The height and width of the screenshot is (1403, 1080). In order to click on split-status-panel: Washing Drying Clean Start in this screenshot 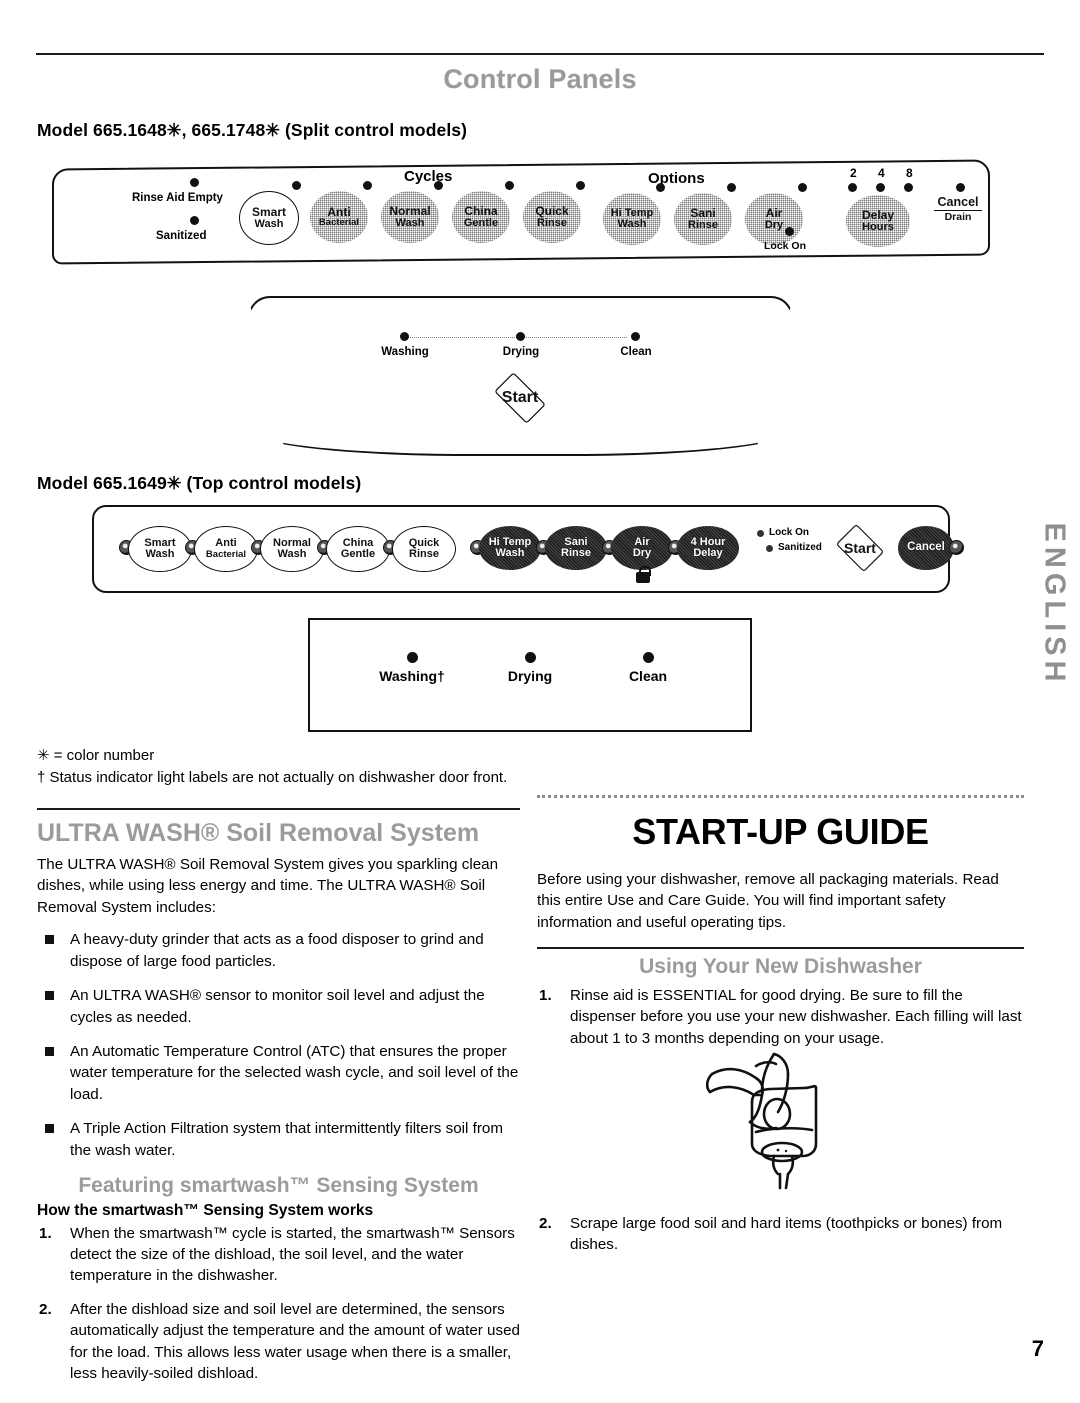, I will do `click(520, 376)`.